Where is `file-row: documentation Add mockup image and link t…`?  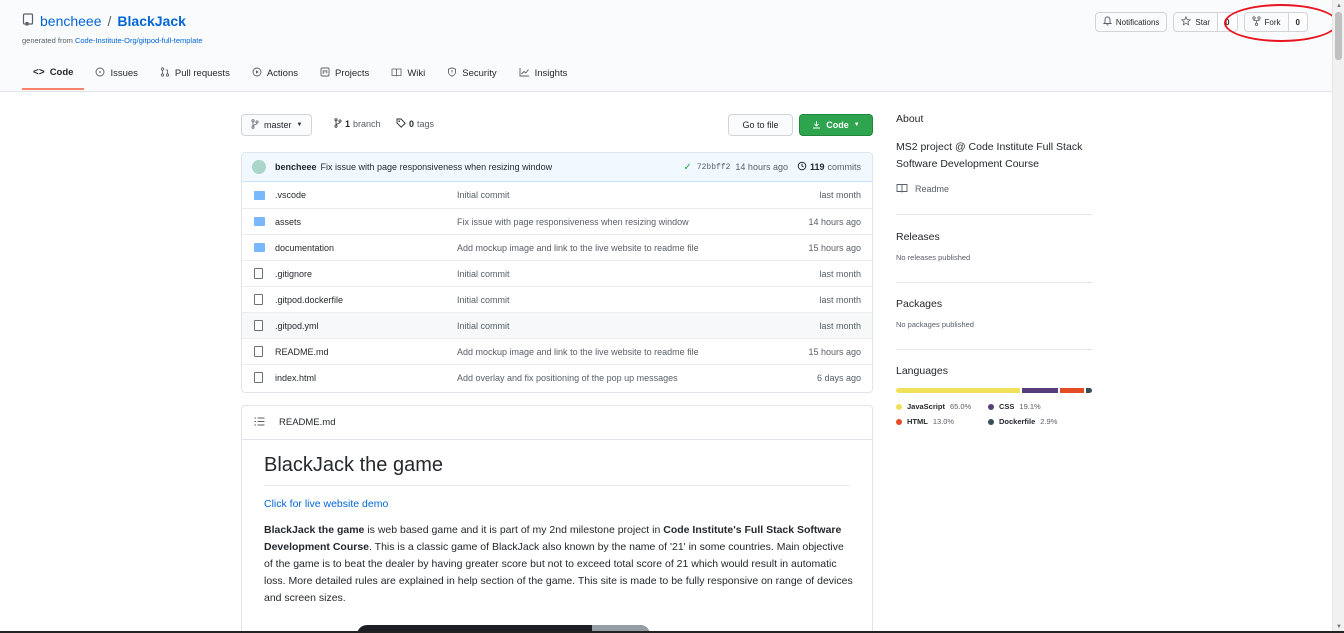
file-row: documentation Add mockup image and link t… is located at coordinates (557, 247).